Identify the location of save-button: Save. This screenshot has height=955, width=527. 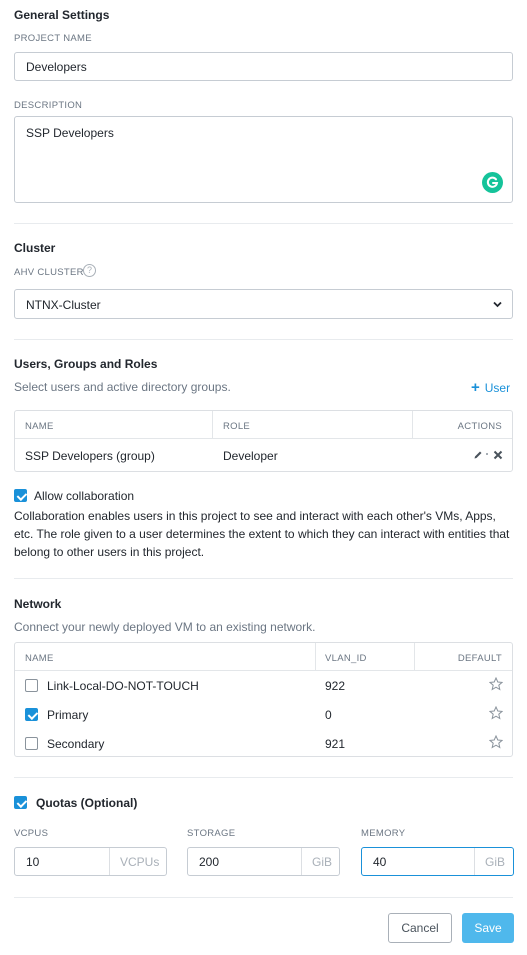
(488, 928).